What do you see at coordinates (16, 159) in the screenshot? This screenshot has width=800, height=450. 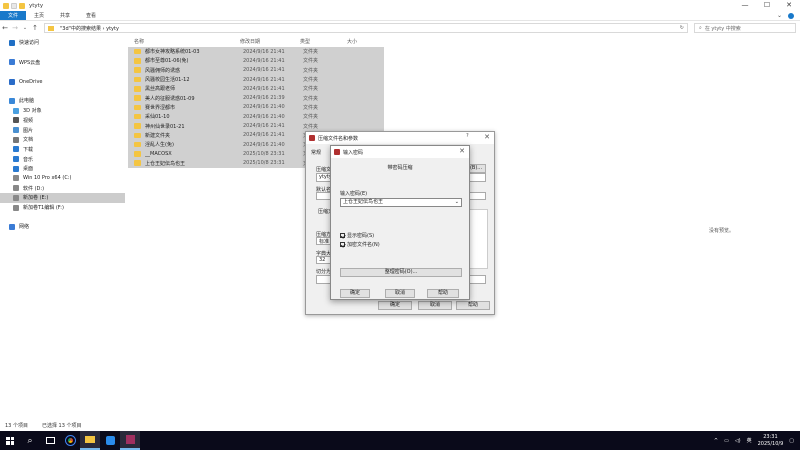 I see `music-icon` at bounding box center [16, 159].